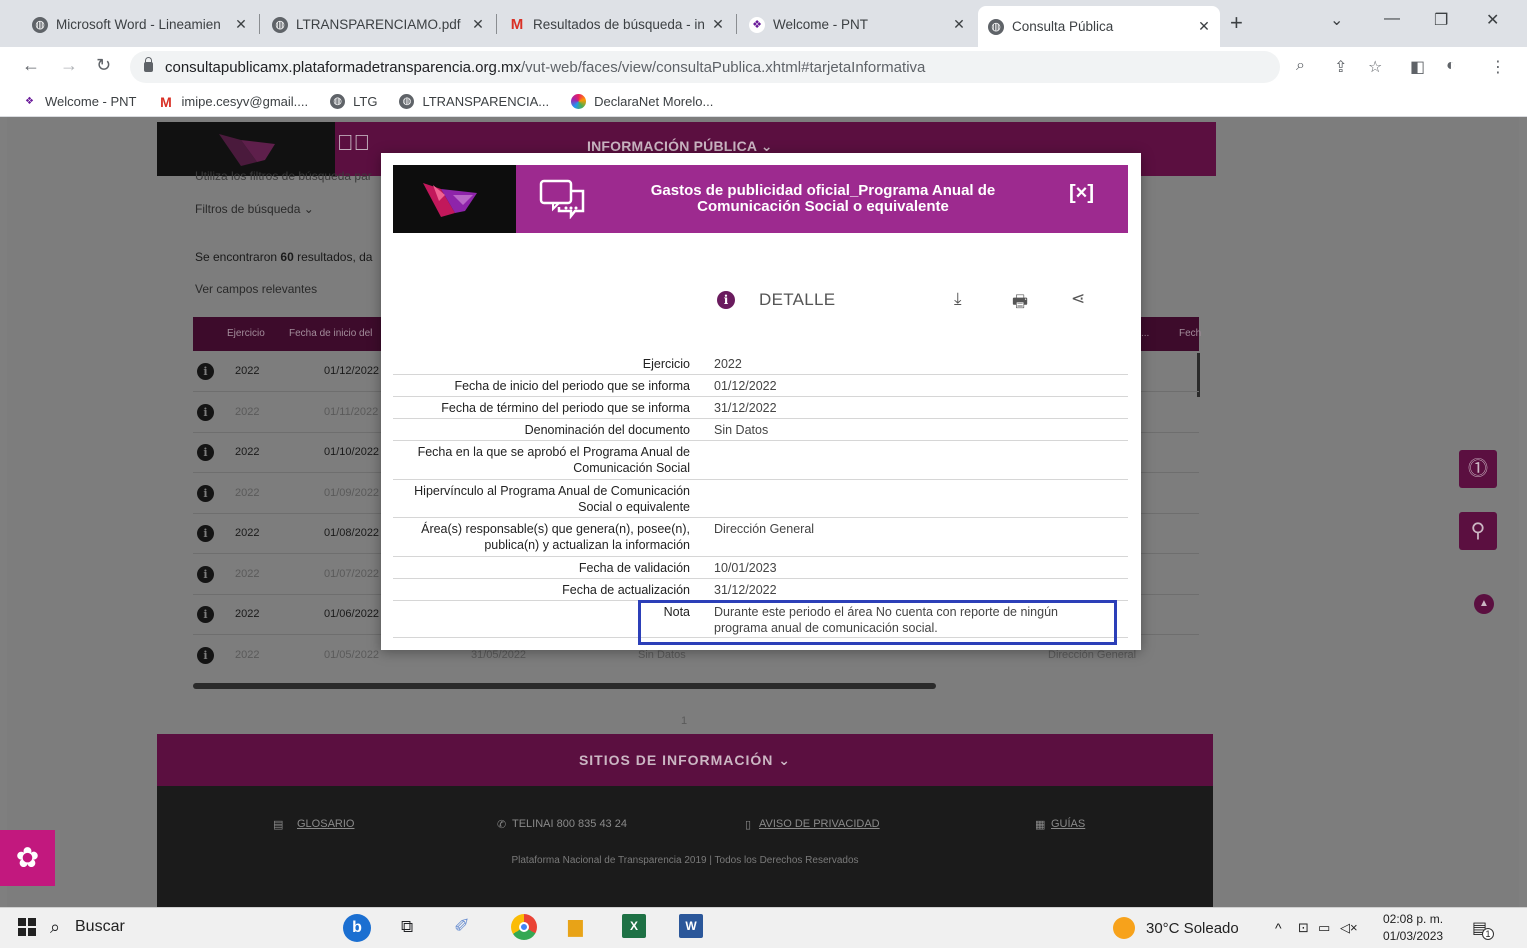 The image size is (1527, 948). Describe the element at coordinates (31, 65) in the screenshot. I see `back-button: ←` at that location.